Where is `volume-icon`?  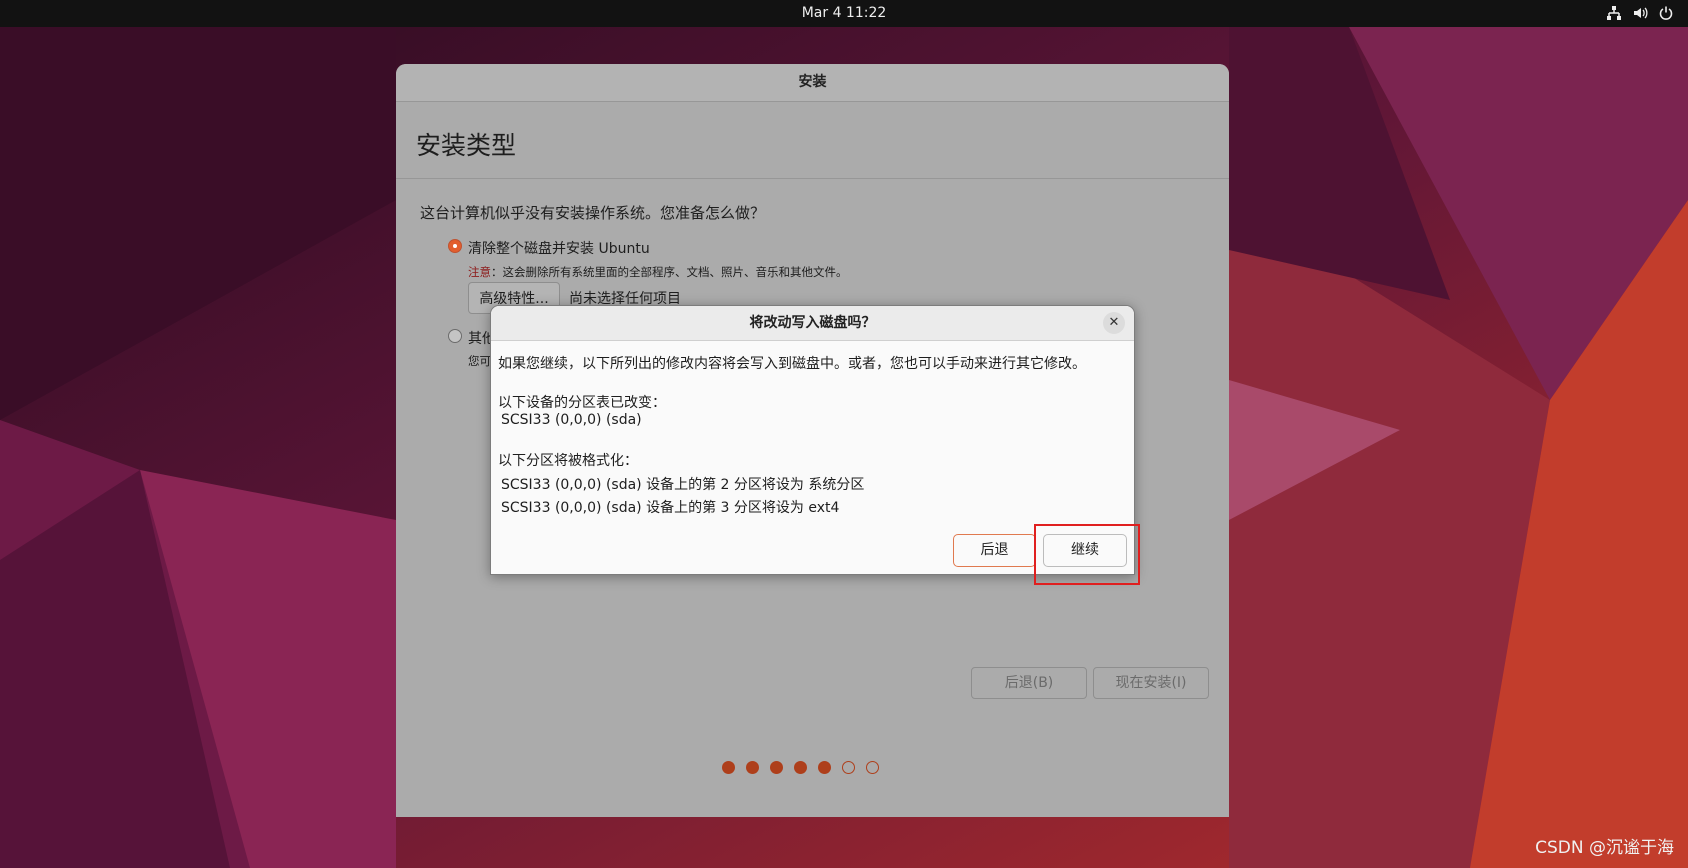
volume-icon is located at coordinates (1640, 13).